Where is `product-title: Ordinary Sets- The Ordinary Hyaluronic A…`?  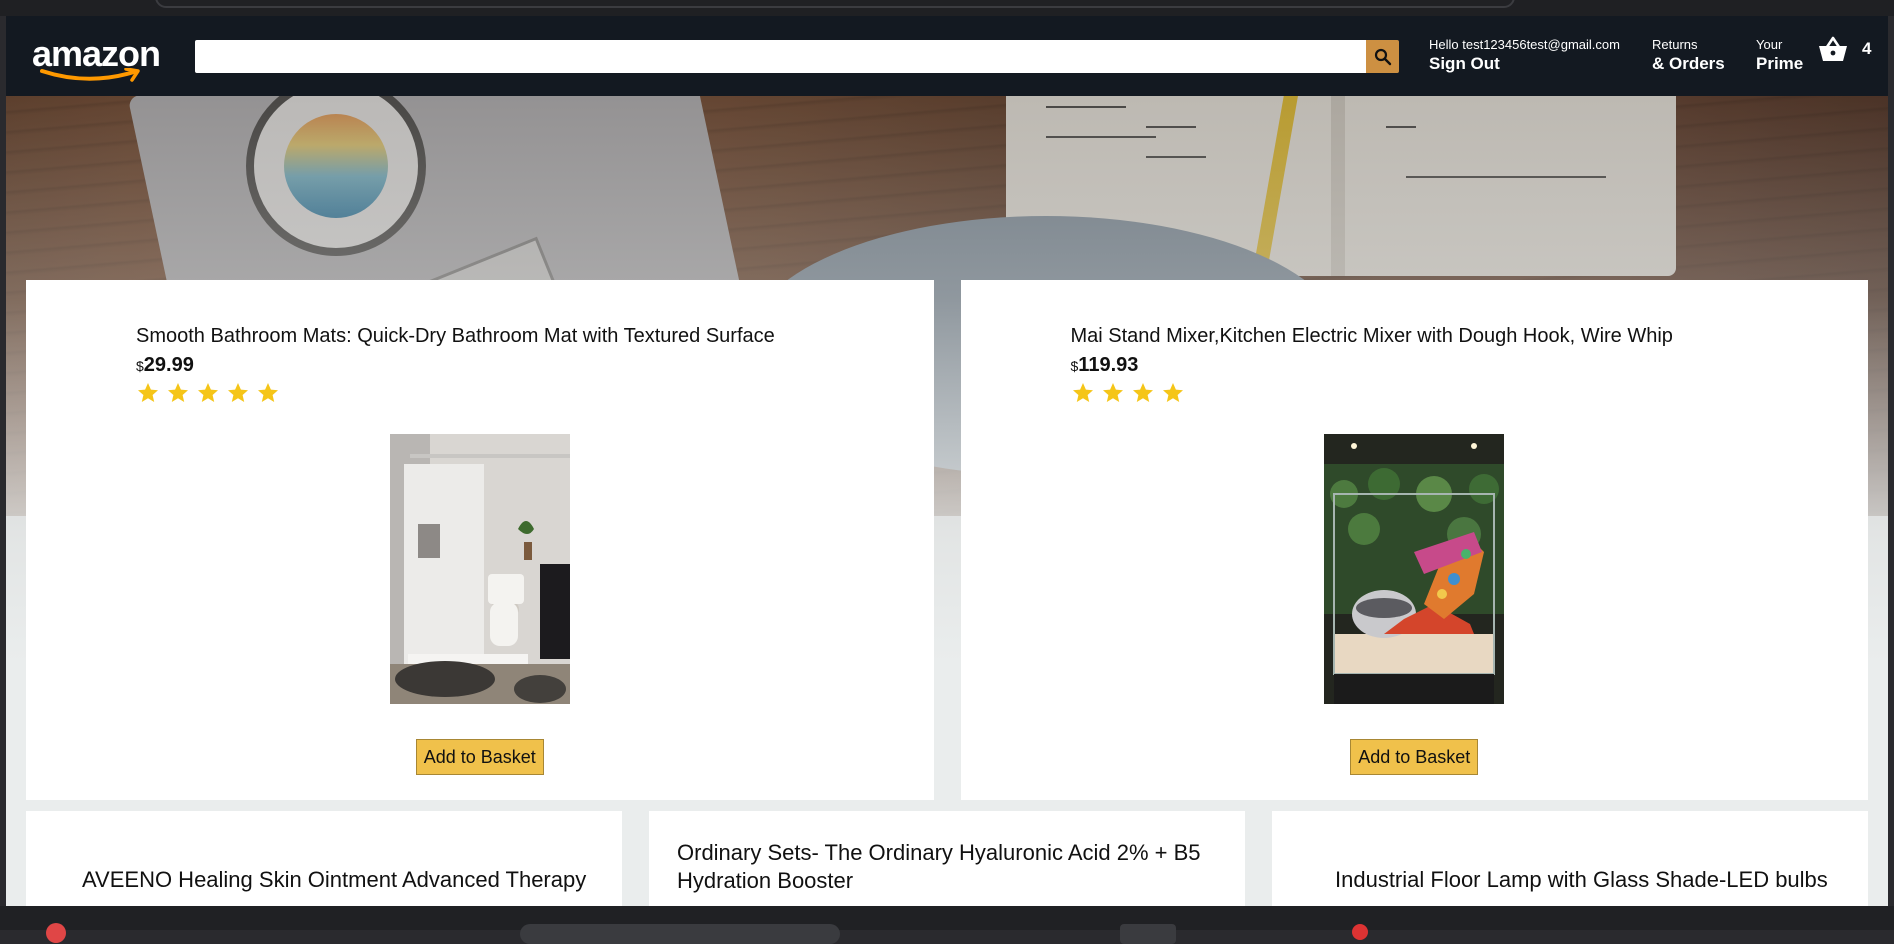
product-title: Ordinary Sets- The Ordinary Hyaluronic A… is located at coordinates (939, 866).